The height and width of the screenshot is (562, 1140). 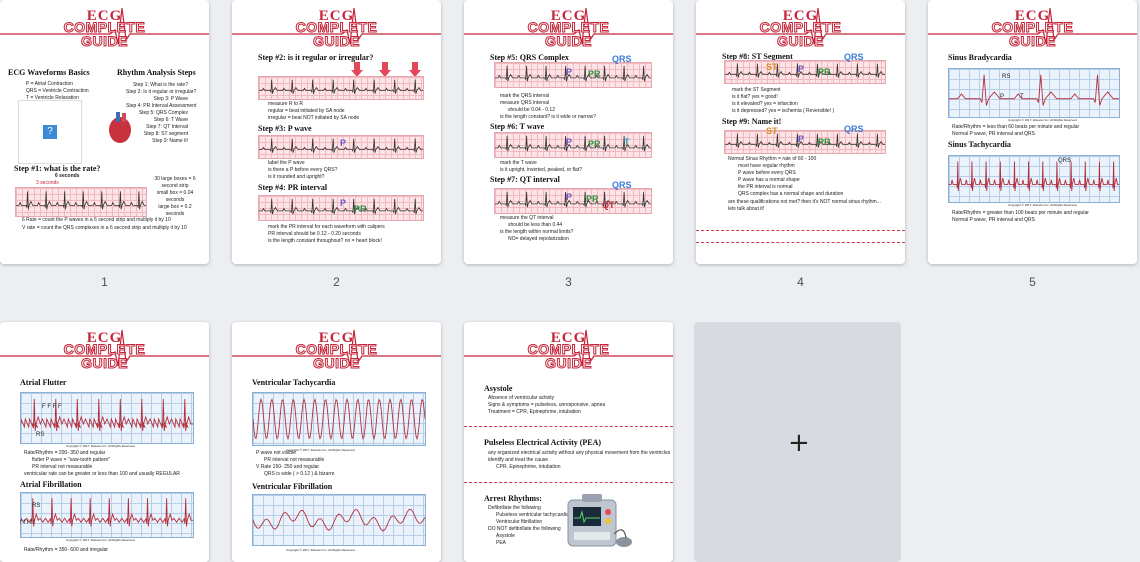 What do you see at coordinates (756, 90) in the screenshot?
I see `step8-bullet: mark the ST Segment` at bounding box center [756, 90].